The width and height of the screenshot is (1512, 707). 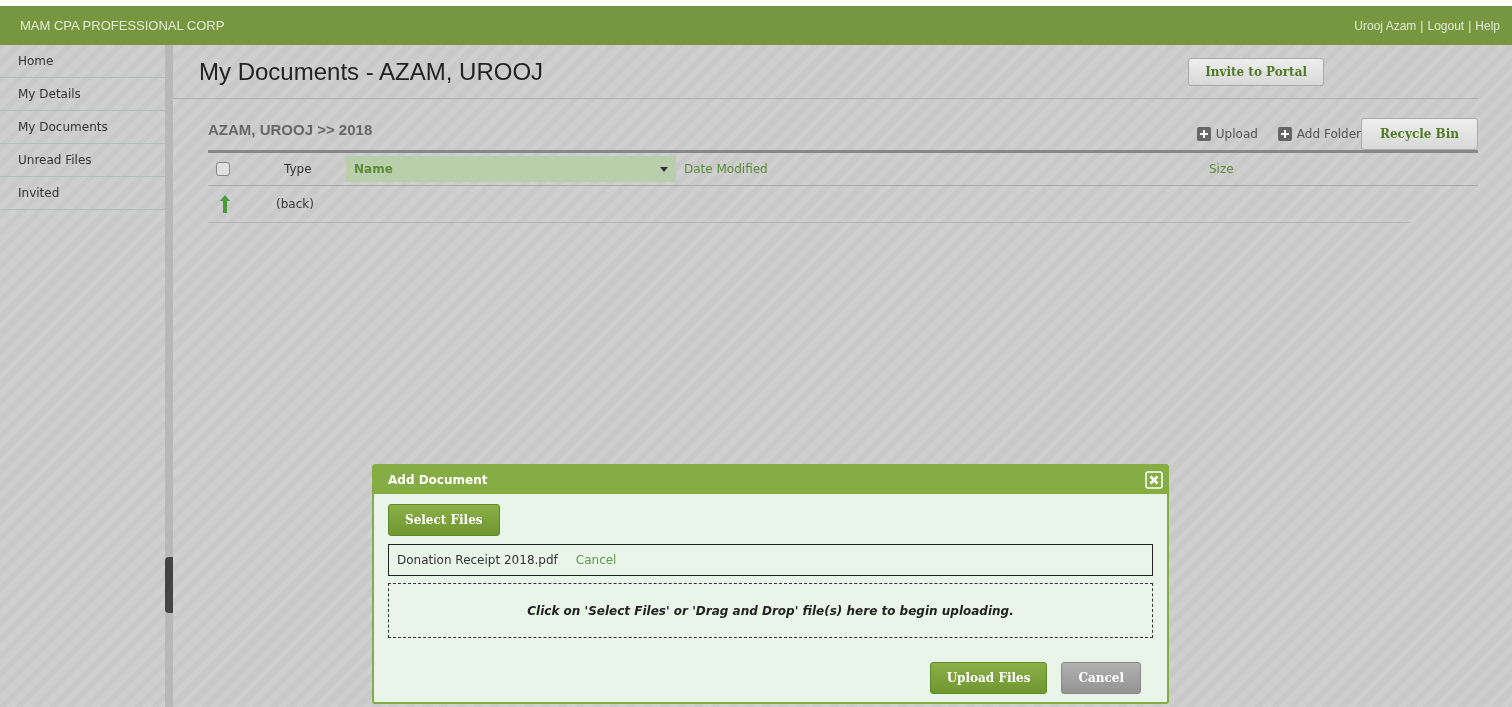 I want to click on up-arrow-icon, so click(x=225, y=204).